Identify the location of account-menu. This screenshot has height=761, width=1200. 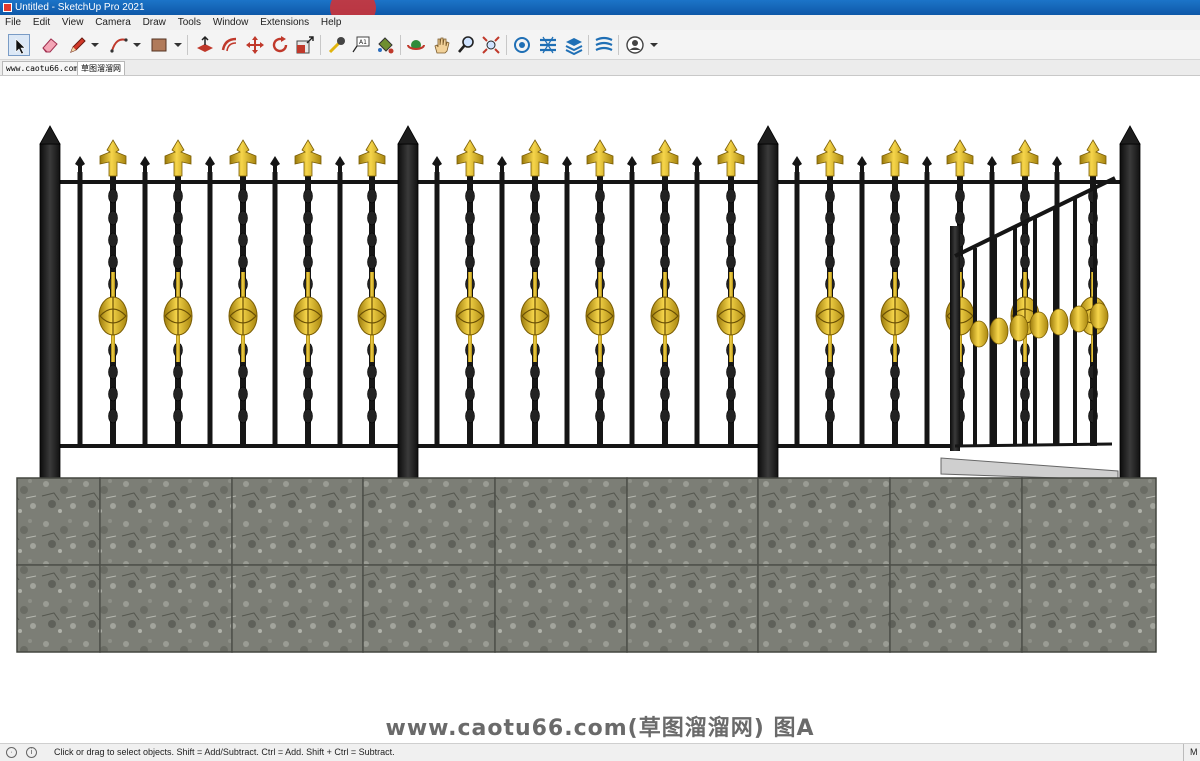
(635, 45).